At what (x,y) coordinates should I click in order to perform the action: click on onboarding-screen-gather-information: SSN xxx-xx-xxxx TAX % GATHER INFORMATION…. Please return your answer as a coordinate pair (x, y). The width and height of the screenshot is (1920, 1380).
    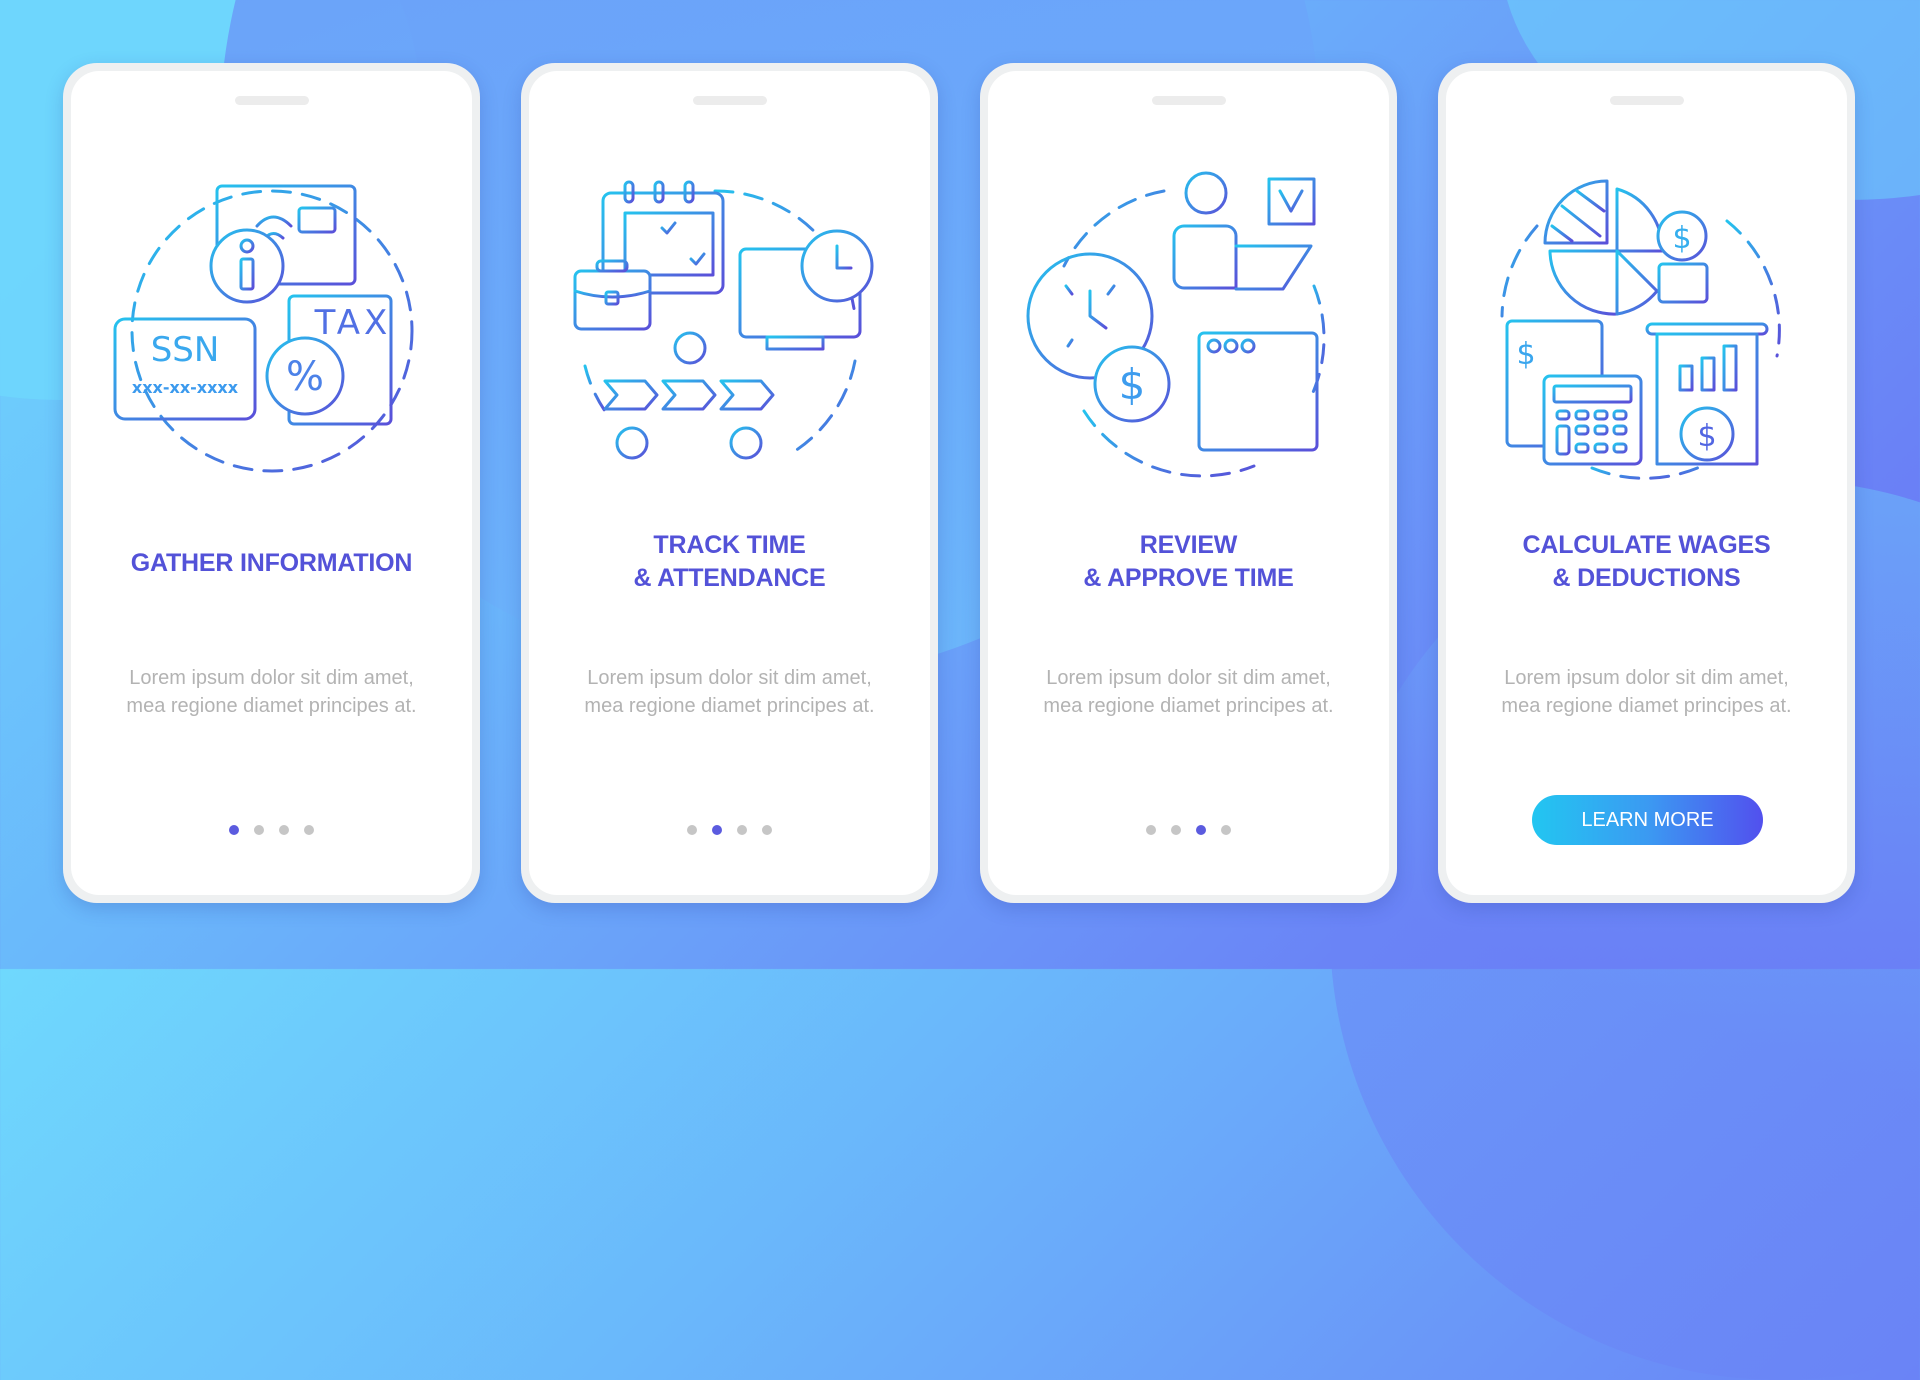
    Looking at the image, I should click on (271, 483).